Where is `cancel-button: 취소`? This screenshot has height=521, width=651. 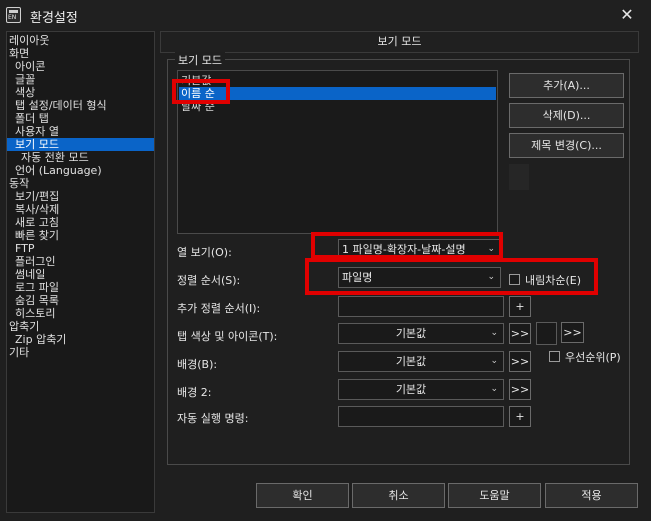 cancel-button: 취소 is located at coordinates (398, 495).